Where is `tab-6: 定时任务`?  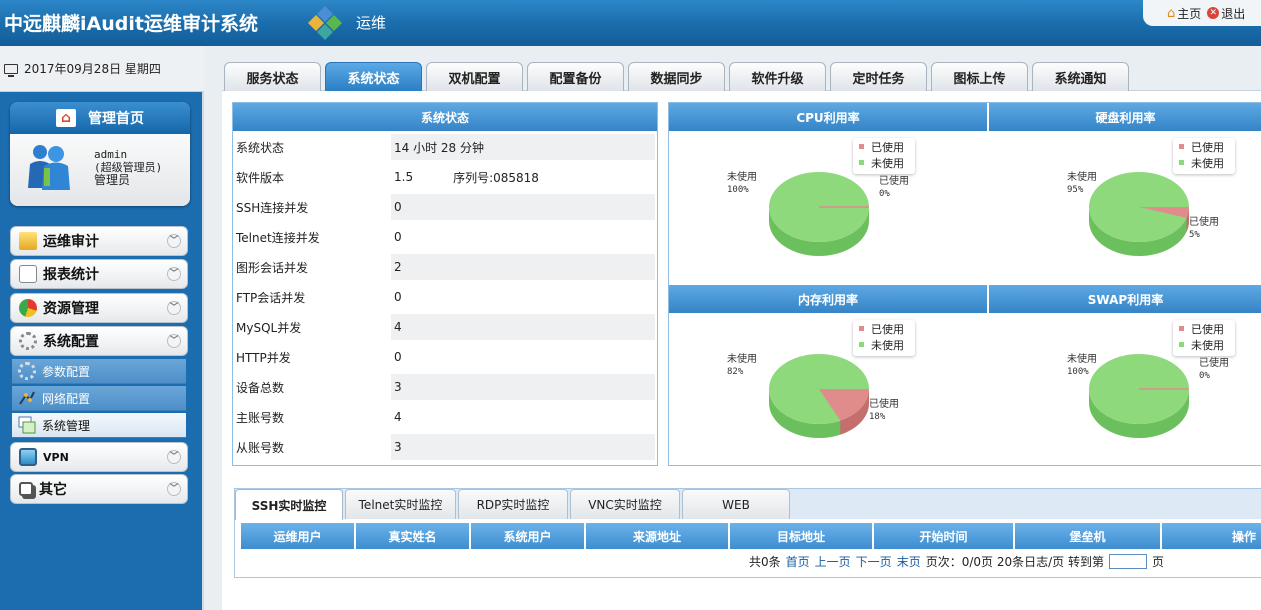 tab-6: 定时任务 is located at coordinates (878, 76).